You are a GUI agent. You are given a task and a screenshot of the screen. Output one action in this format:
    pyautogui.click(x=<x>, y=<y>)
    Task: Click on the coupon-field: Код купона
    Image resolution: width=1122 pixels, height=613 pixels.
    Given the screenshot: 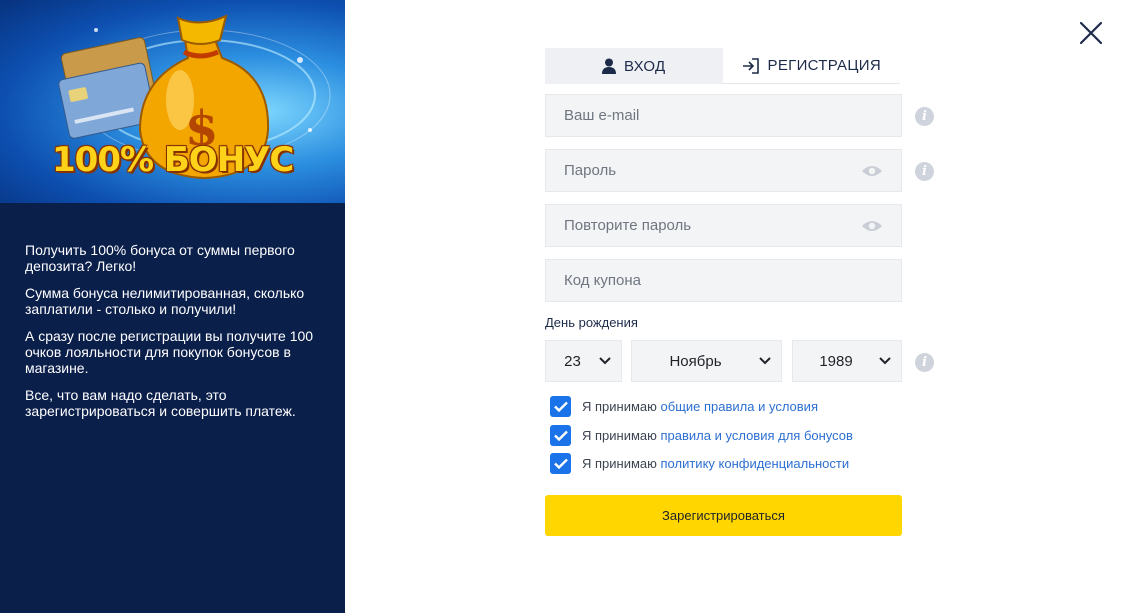 What is the action you would take?
    pyautogui.click(x=723, y=280)
    